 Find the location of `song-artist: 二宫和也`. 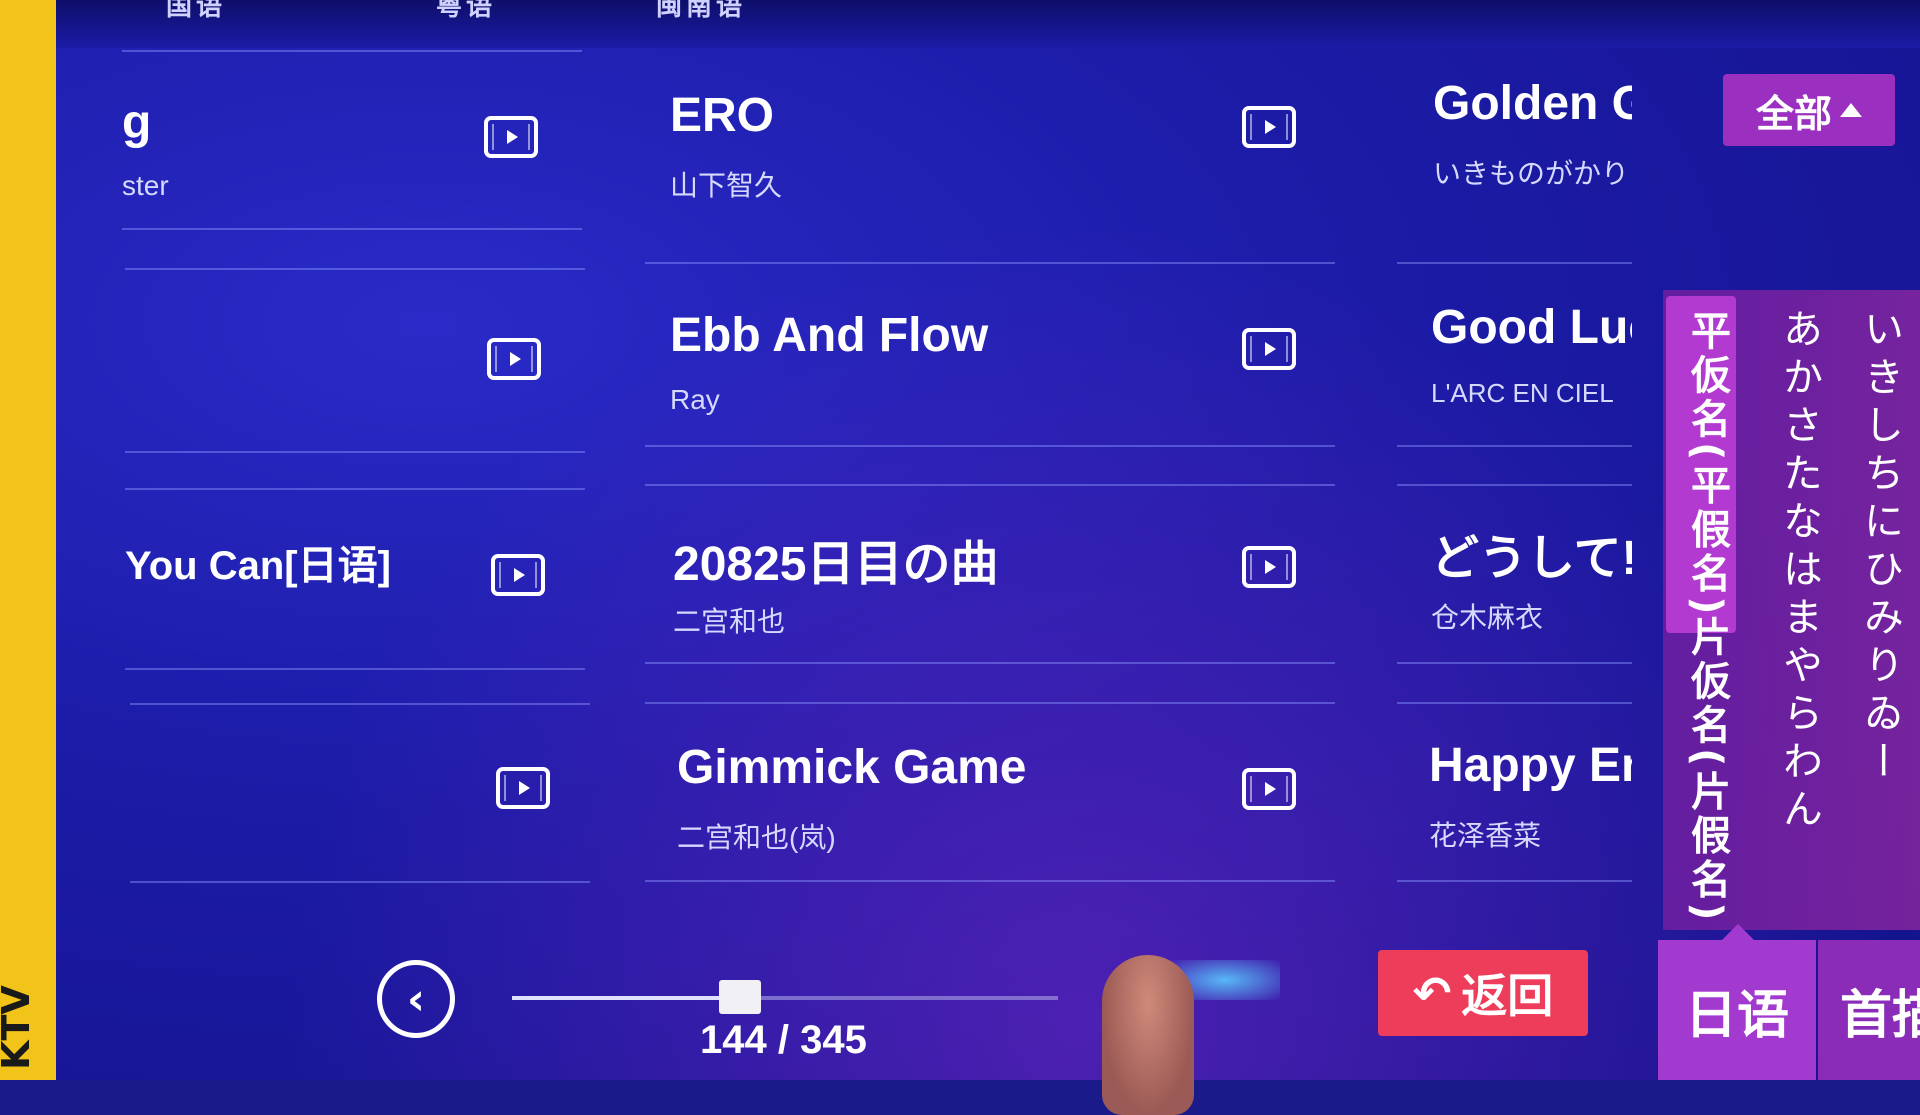

song-artist: 二宫和也 is located at coordinates (729, 621).